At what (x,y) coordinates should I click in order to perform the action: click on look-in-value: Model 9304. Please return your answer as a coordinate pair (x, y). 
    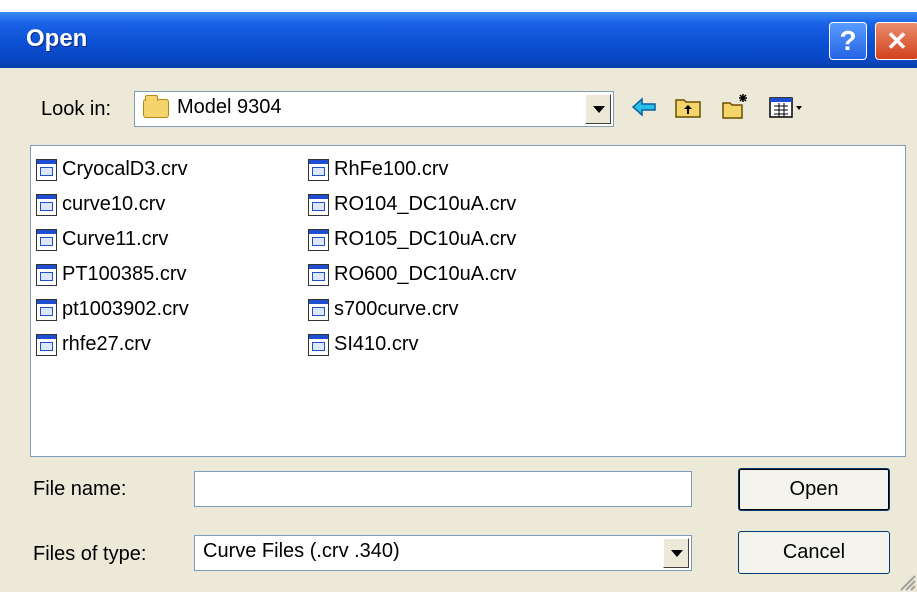
    Looking at the image, I should click on (229, 107).